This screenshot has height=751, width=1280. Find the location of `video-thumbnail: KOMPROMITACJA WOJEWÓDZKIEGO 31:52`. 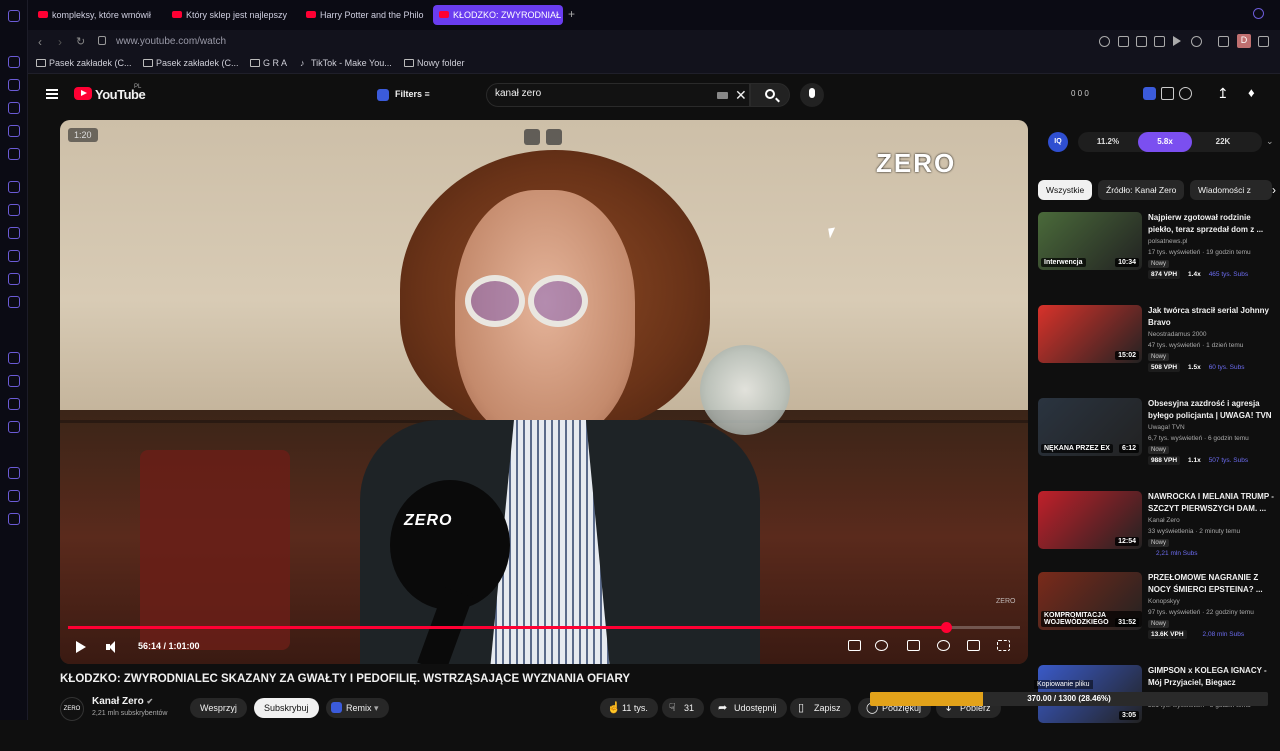

video-thumbnail: KOMPROMITACJA WOJEWÓDZKIEGO 31:52 is located at coordinates (1090, 601).